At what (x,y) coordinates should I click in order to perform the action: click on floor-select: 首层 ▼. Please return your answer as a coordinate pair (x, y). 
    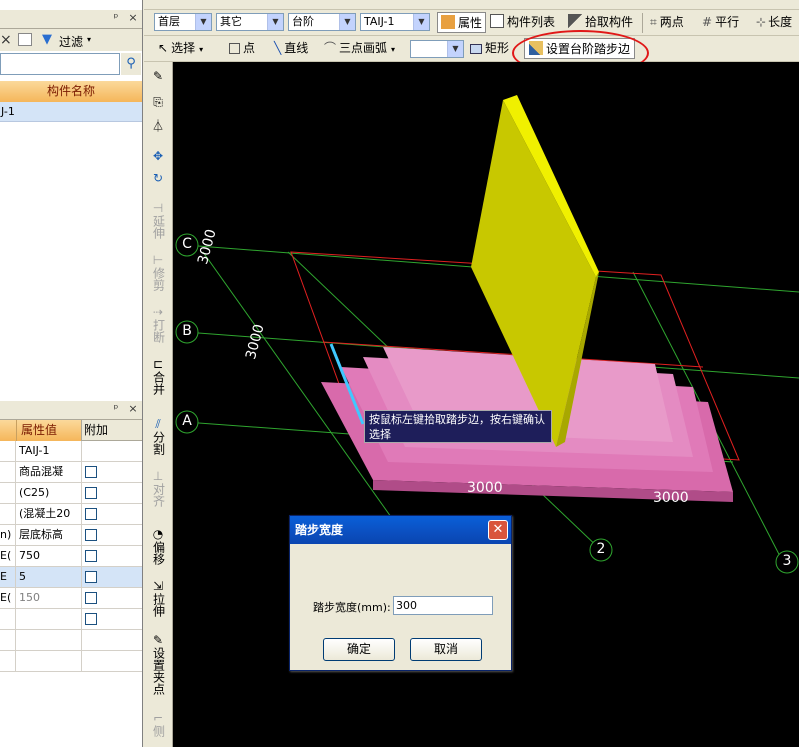
    Looking at the image, I should click on (183, 22).